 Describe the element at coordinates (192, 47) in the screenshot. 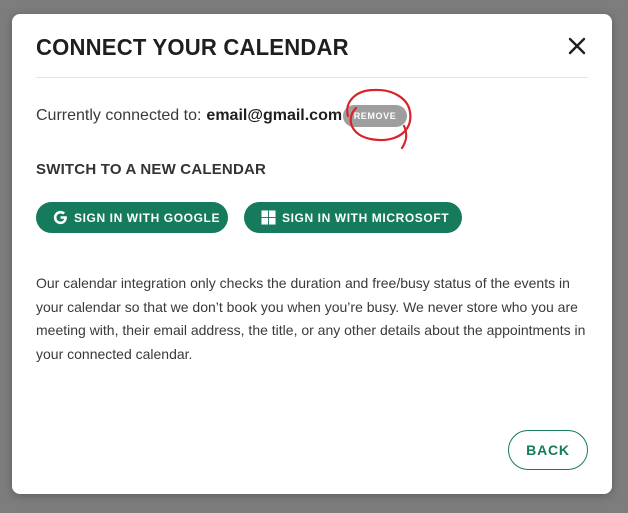

I see `modal-title: CONNECT YOUR CALENDAR` at that location.